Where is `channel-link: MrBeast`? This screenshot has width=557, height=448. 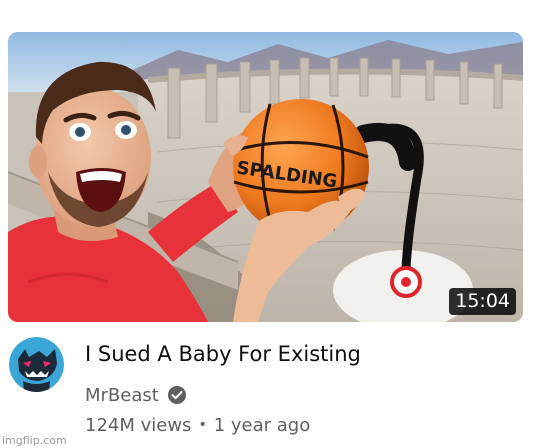 channel-link: MrBeast is located at coordinates (136, 395).